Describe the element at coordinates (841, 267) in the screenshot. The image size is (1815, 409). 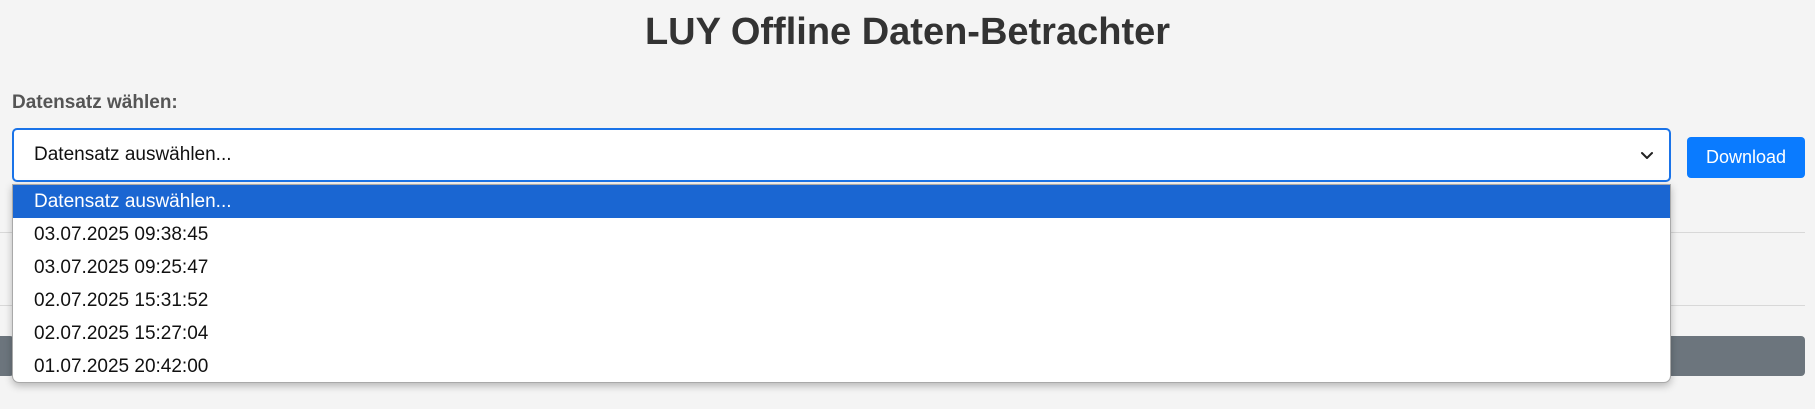
I see `dropdown-option: 03.07.2025 09:25:47` at that location.